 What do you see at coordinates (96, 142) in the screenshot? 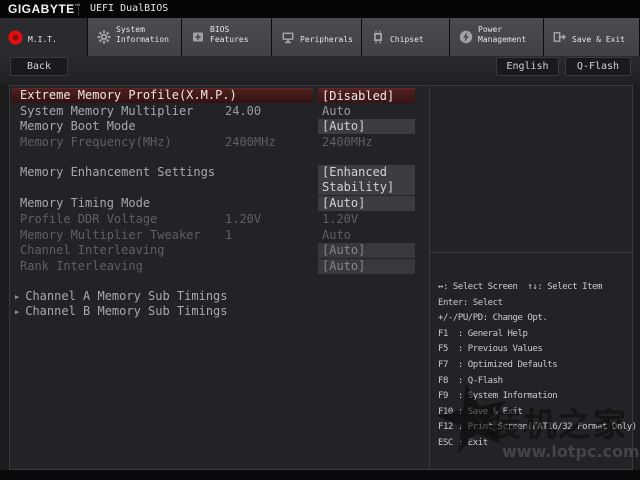
I see `setting-label: Memory Frequency(MHz)` at bounding box center [96, 142].